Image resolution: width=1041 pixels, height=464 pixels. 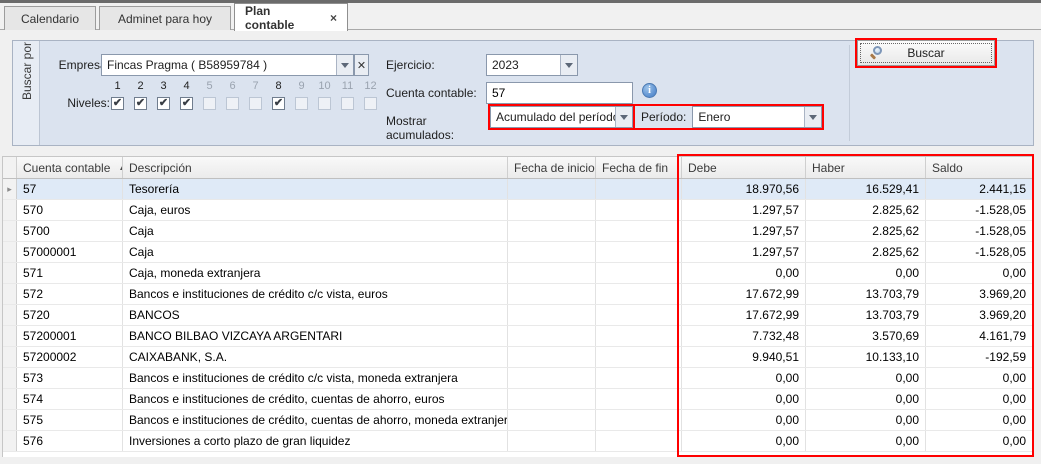 I want to click on cell-desc: CAIXABANK, S.A., so click(x=315, y=357).